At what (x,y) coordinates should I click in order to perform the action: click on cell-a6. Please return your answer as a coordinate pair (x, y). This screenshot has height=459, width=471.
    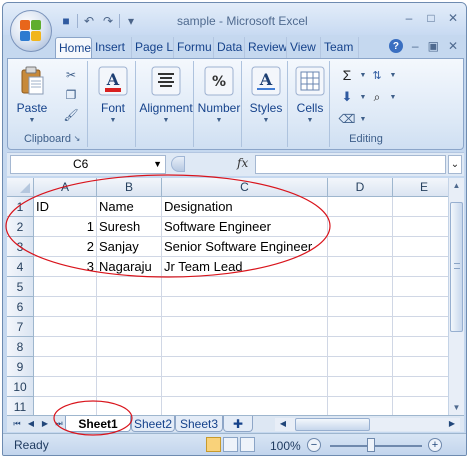
    Looking at the image, I should click on (65, 307).